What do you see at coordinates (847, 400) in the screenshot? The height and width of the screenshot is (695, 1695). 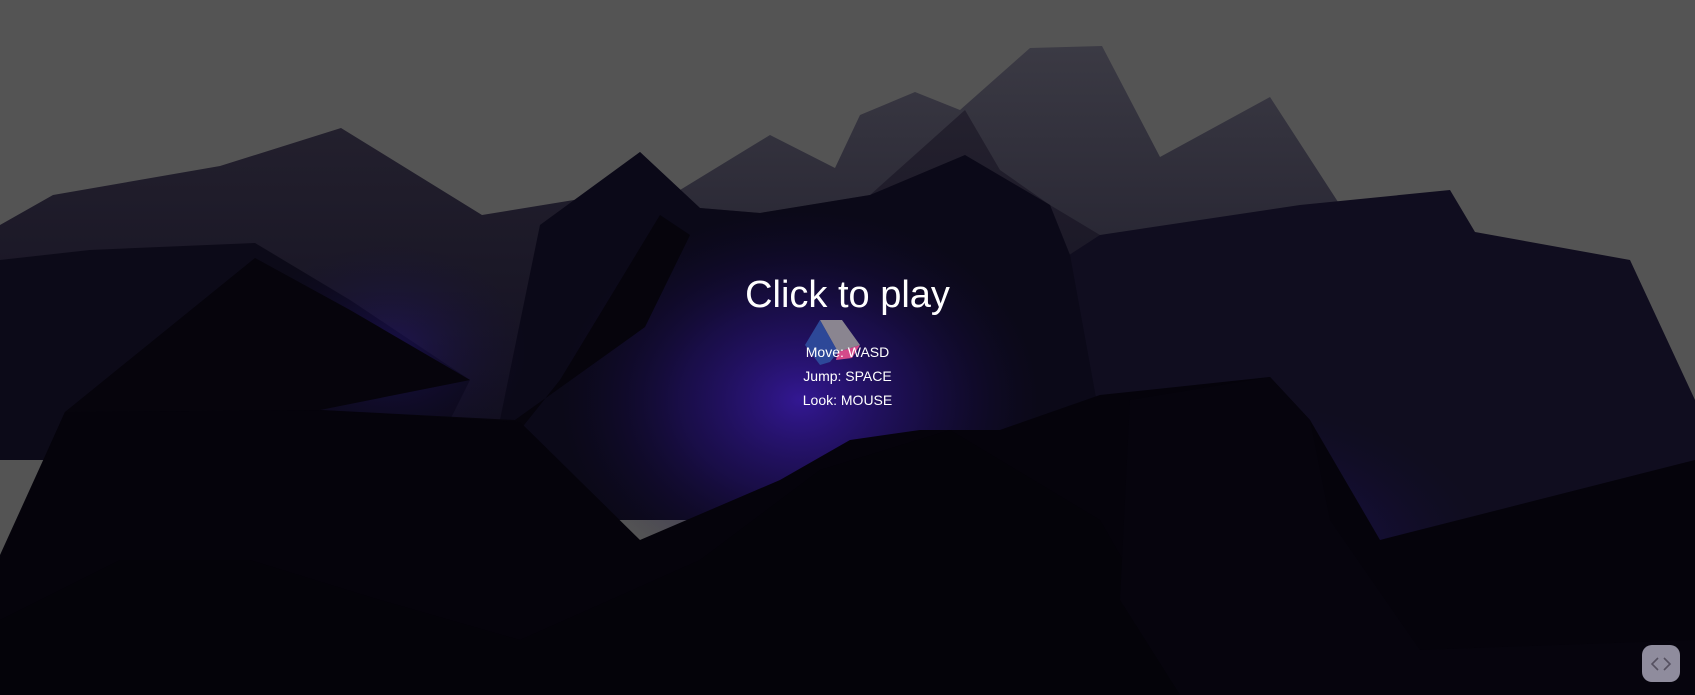 I see `control-hint-look: Look: MOUSE` at bounding box center [847, 400].